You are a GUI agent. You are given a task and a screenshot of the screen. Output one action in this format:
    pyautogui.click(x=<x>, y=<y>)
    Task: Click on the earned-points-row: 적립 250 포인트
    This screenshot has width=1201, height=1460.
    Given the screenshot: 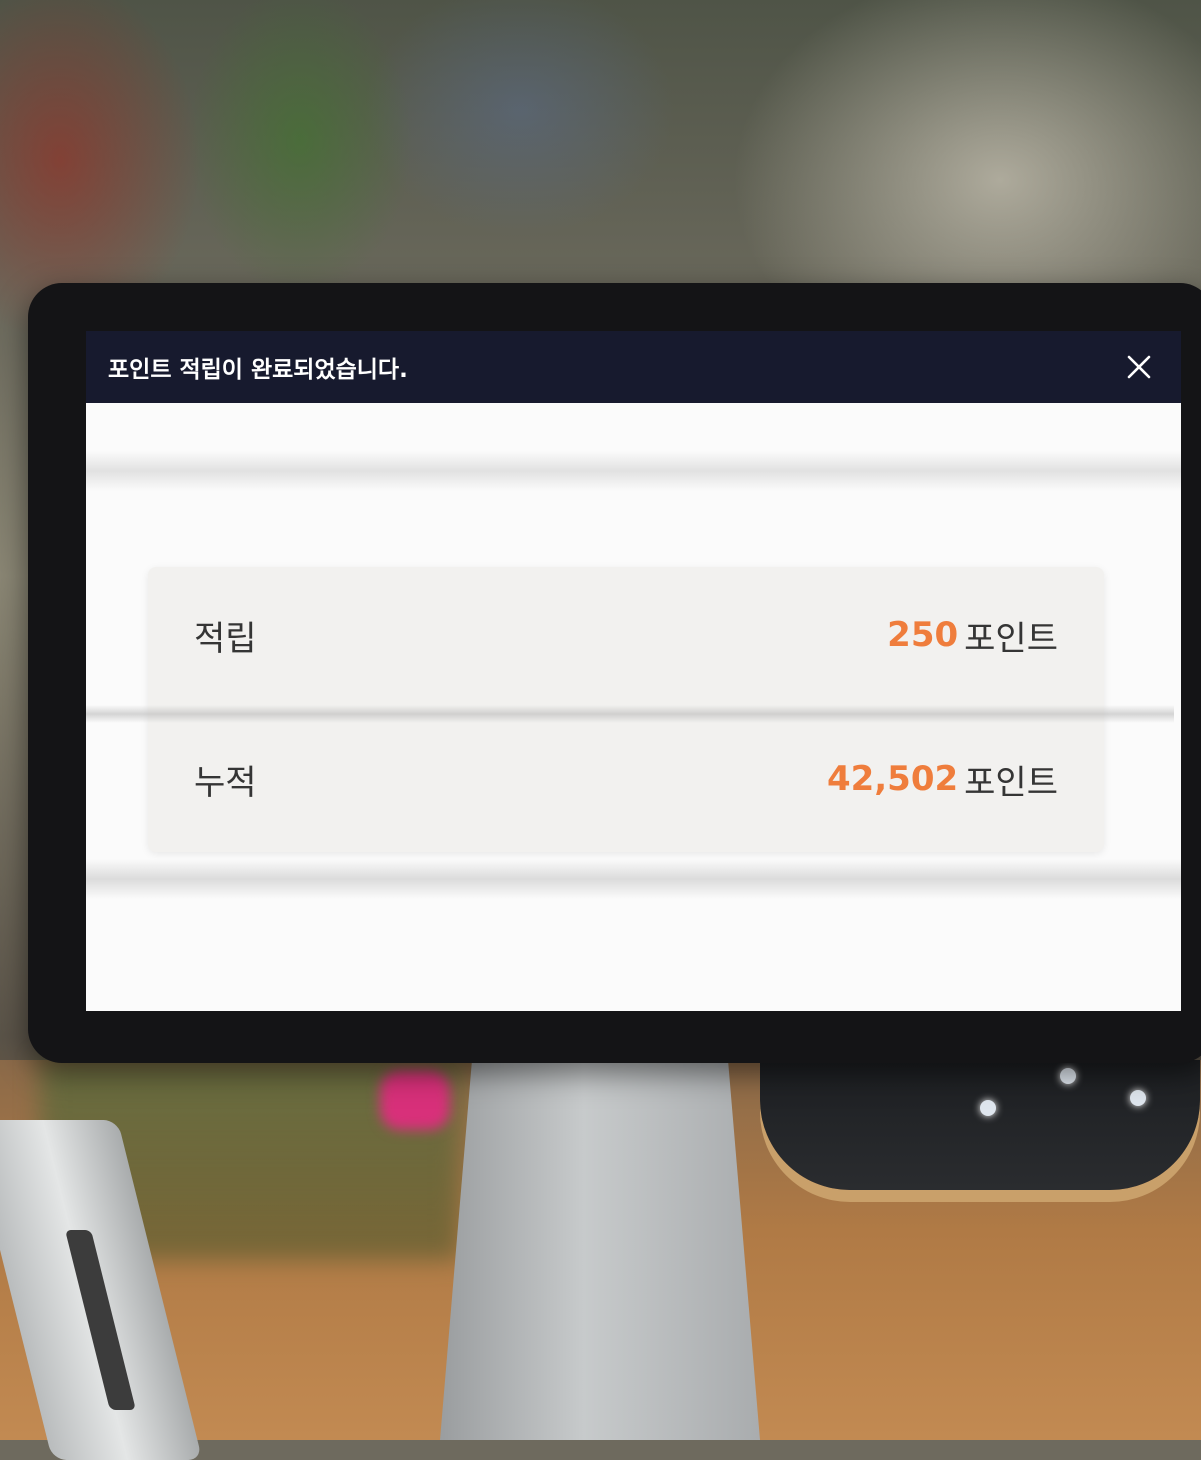 What is the action you would take?
    pyautogui.click(x=626, y=635)
    